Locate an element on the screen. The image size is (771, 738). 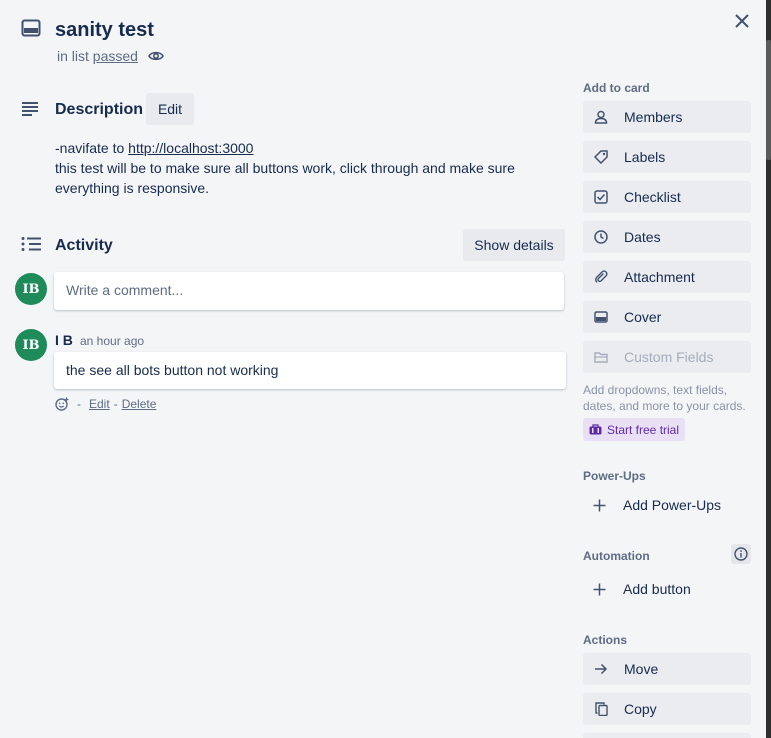
comment-text: the see all bots button not working is located at coordinates (310, 370).